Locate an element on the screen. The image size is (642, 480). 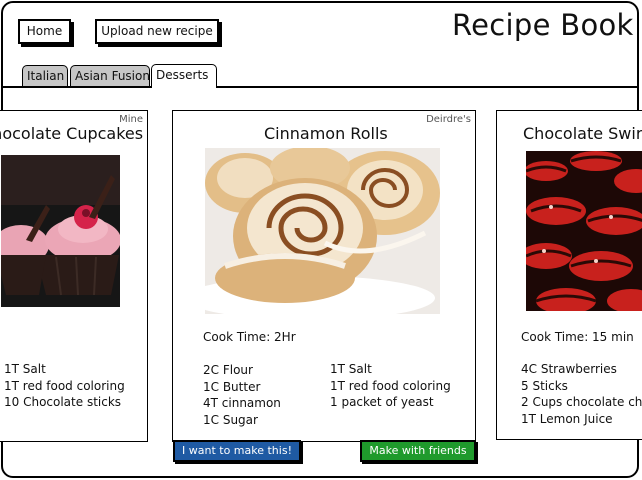
cook-time: Cook Time: 2Hr is located at coordinates (249, 337).